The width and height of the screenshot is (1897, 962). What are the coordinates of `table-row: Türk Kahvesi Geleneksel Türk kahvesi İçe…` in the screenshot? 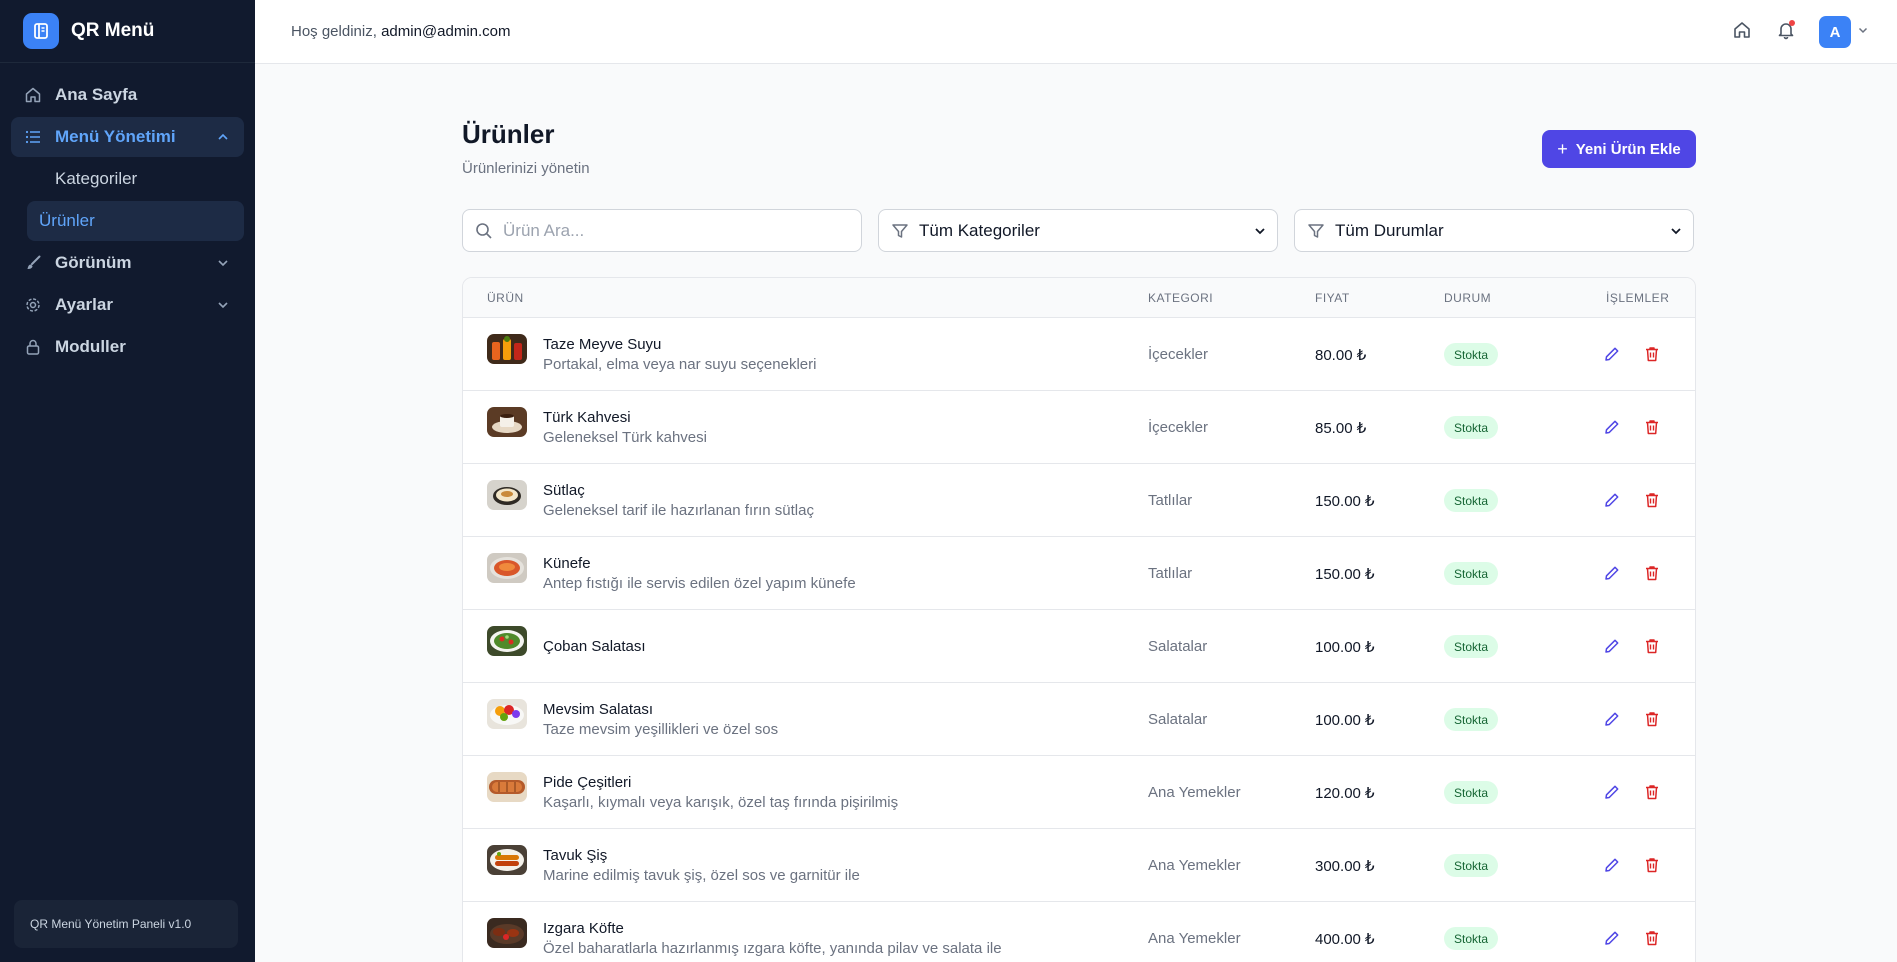 It's located at (1079, 427).